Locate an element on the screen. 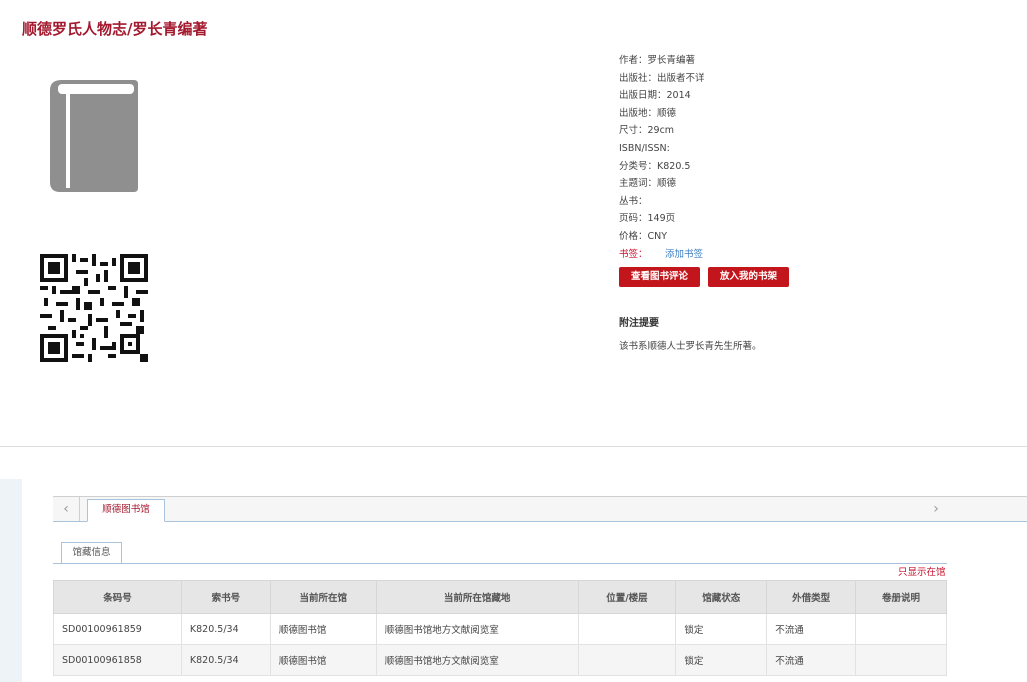  meta-size: 尺寸：29cm is located at coordinates (647, 131).